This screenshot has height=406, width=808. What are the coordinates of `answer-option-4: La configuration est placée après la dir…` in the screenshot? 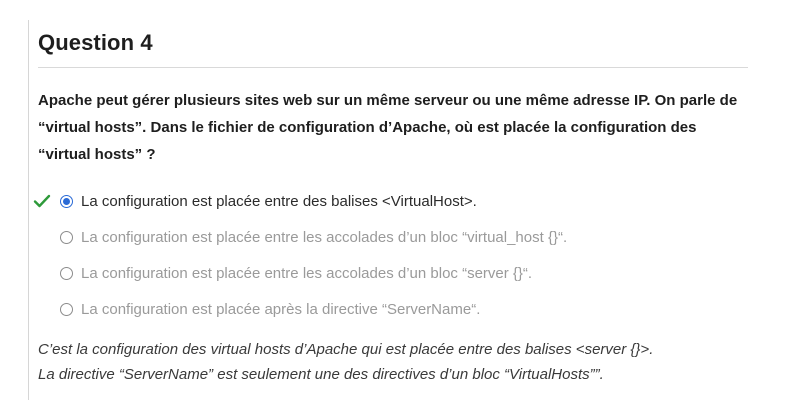 It's located at (393, 309).